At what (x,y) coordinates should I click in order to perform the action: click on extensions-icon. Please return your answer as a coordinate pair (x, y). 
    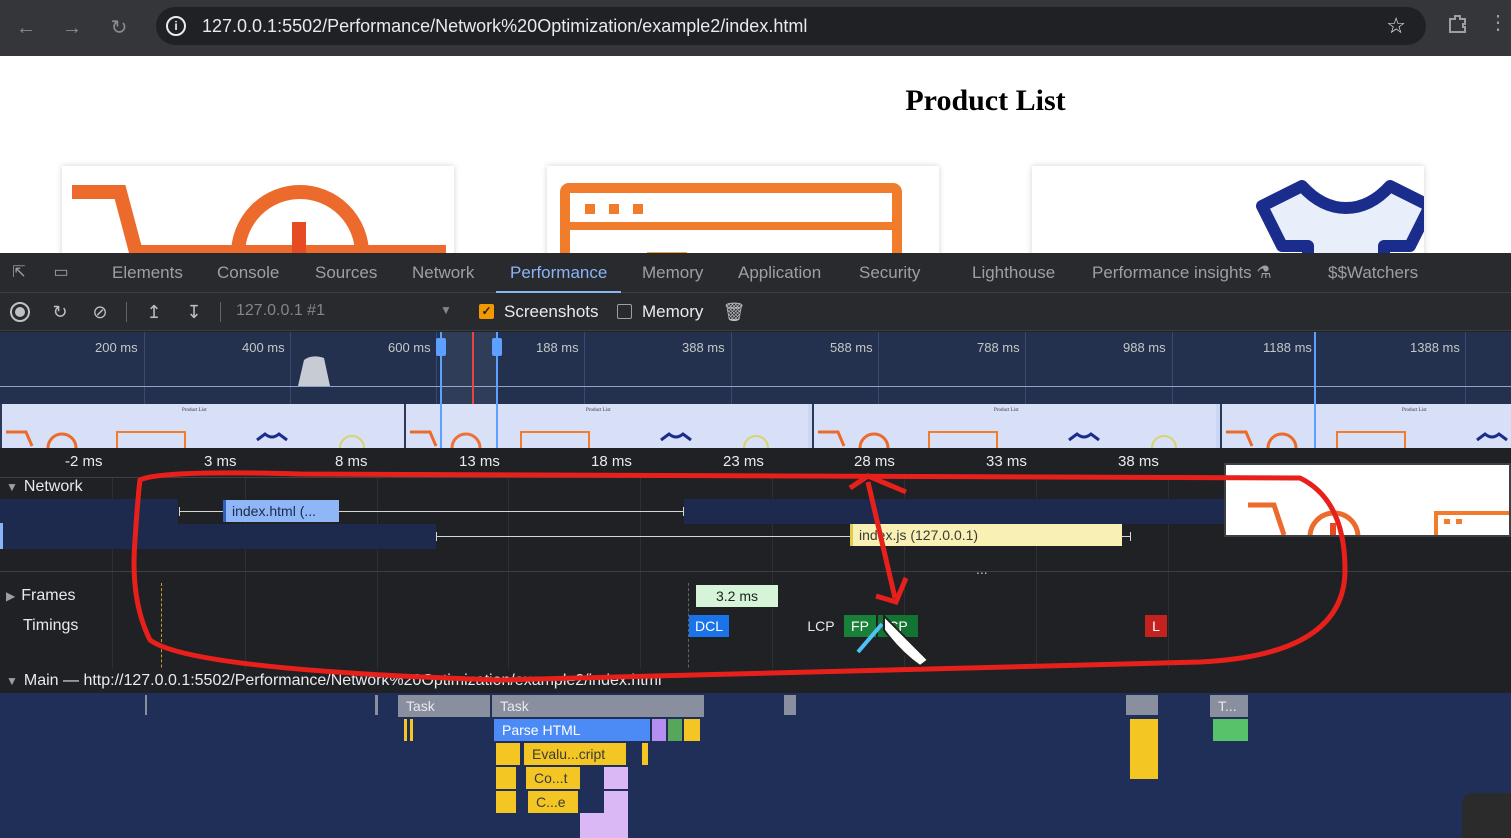
    Looking at the image, I should click on (1458, 24).